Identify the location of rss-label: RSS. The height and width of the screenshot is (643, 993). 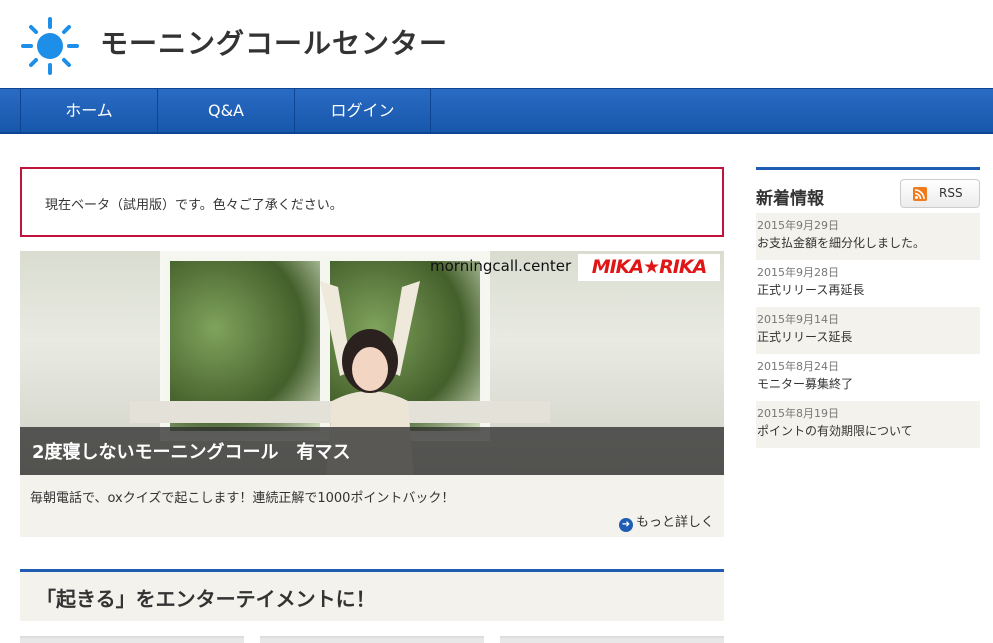
(951, 193).